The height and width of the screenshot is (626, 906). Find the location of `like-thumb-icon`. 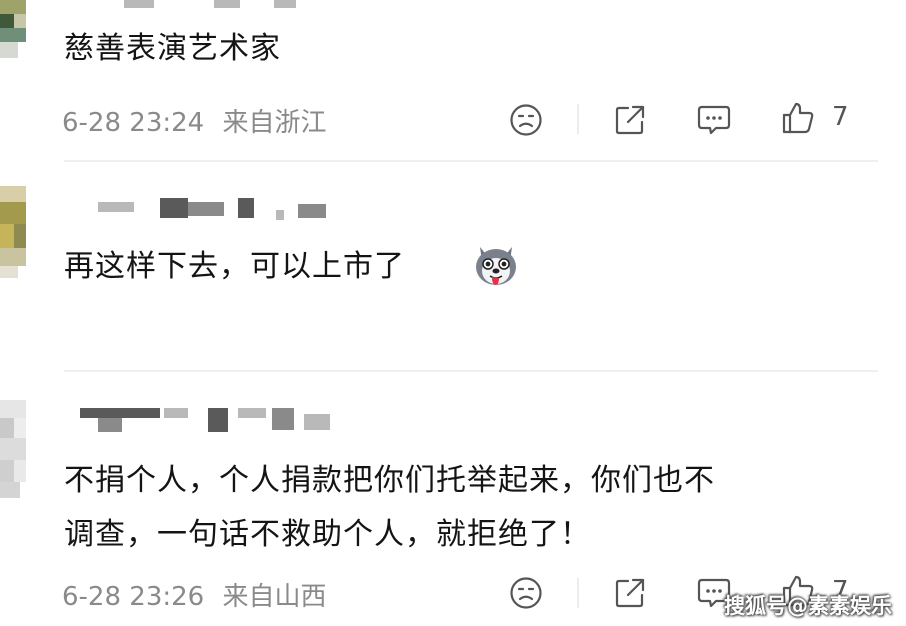

like-thumb-icon is located at coordinates (798, 118).